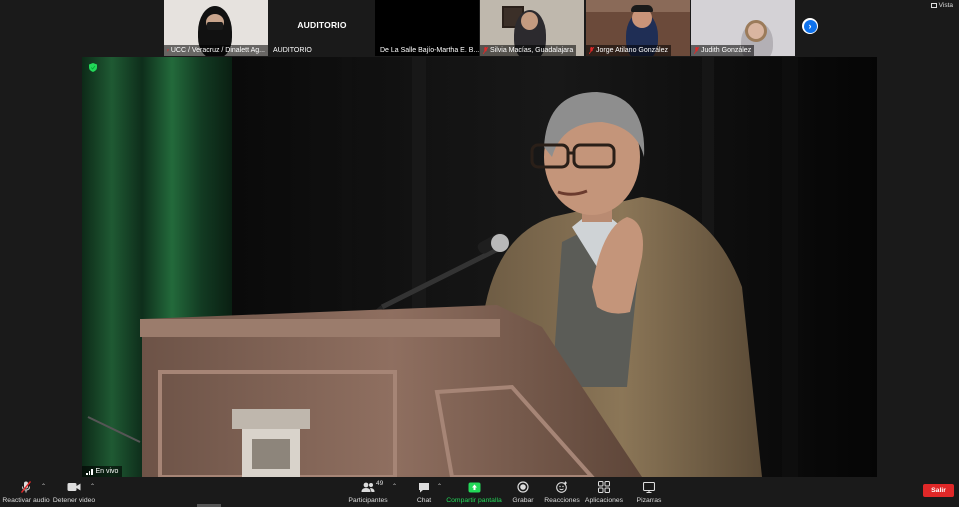  I want to click on participant-hair, so click(642, 8).